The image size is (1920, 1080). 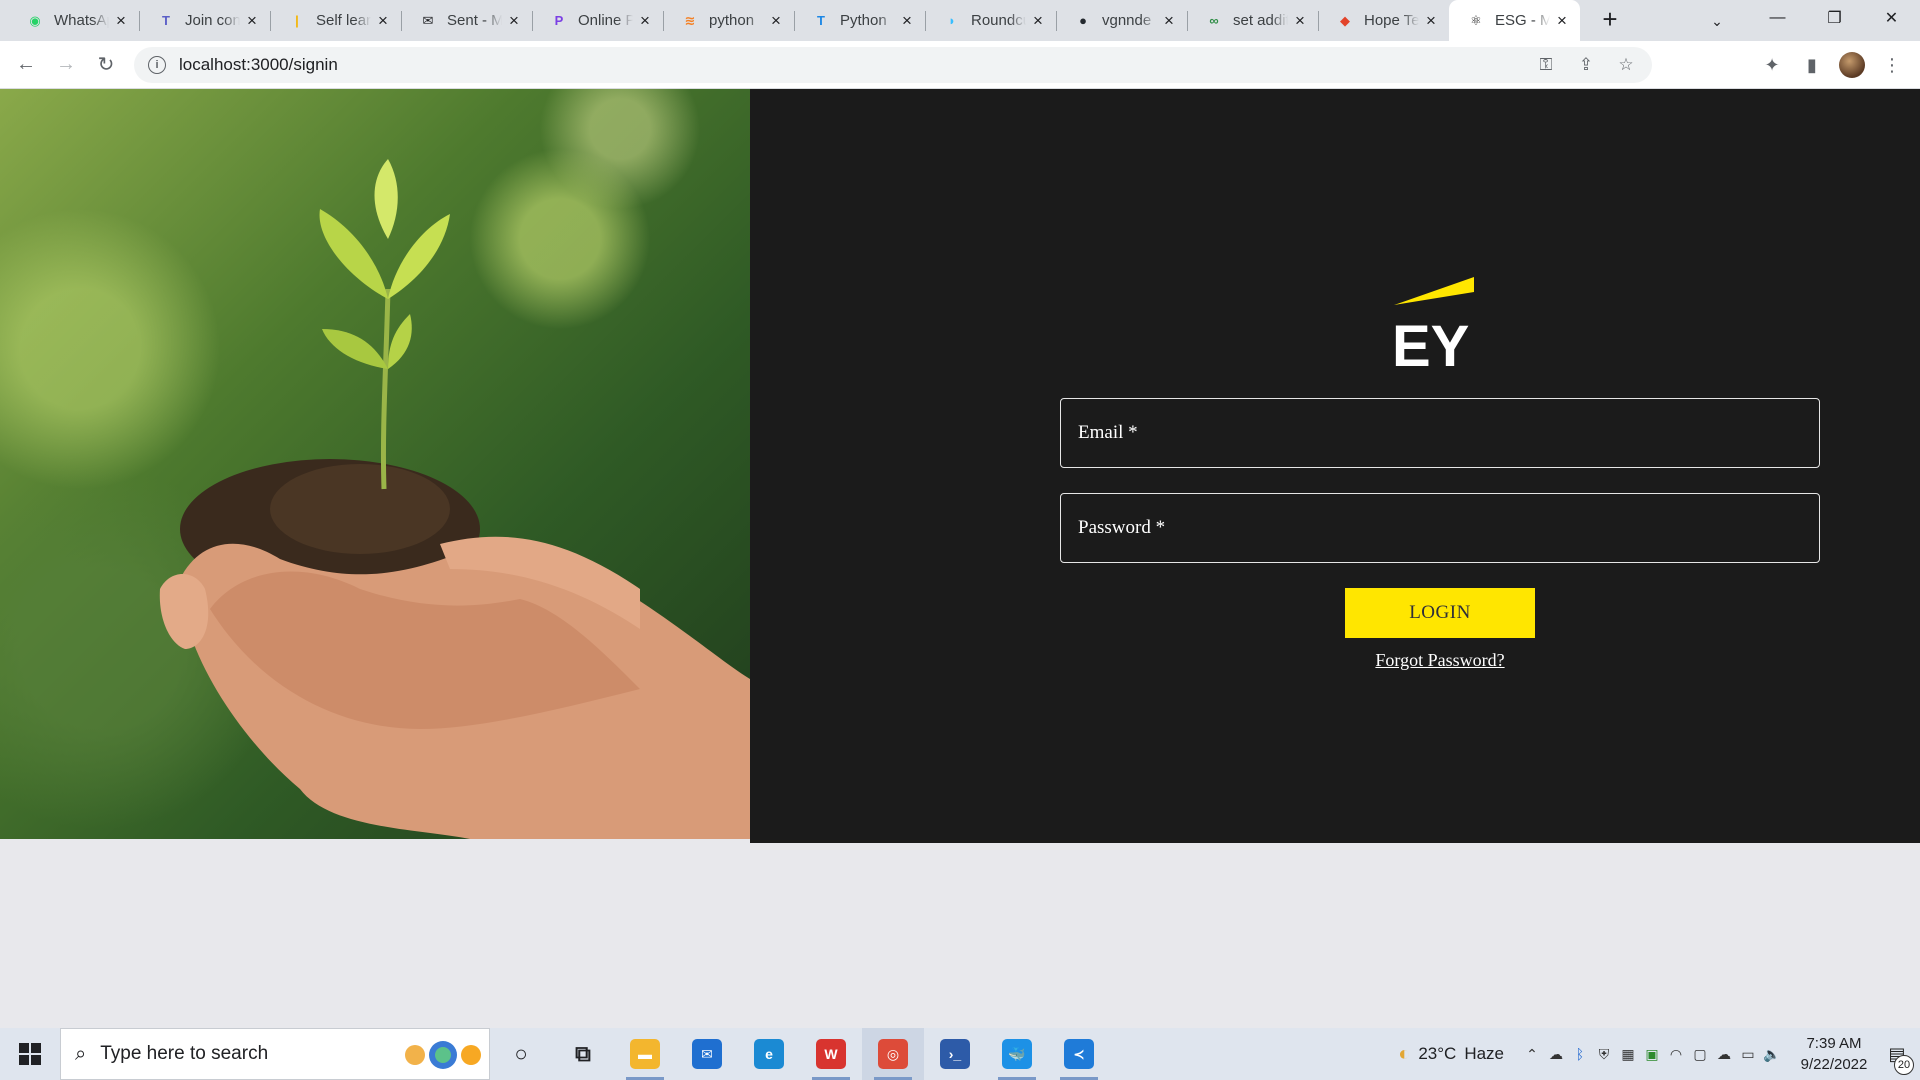 What do you see at coordinates (1604, 1054) in the screenshot?
I see `security-shield-icon: ⛨` at bounding box center [1604, 1054].